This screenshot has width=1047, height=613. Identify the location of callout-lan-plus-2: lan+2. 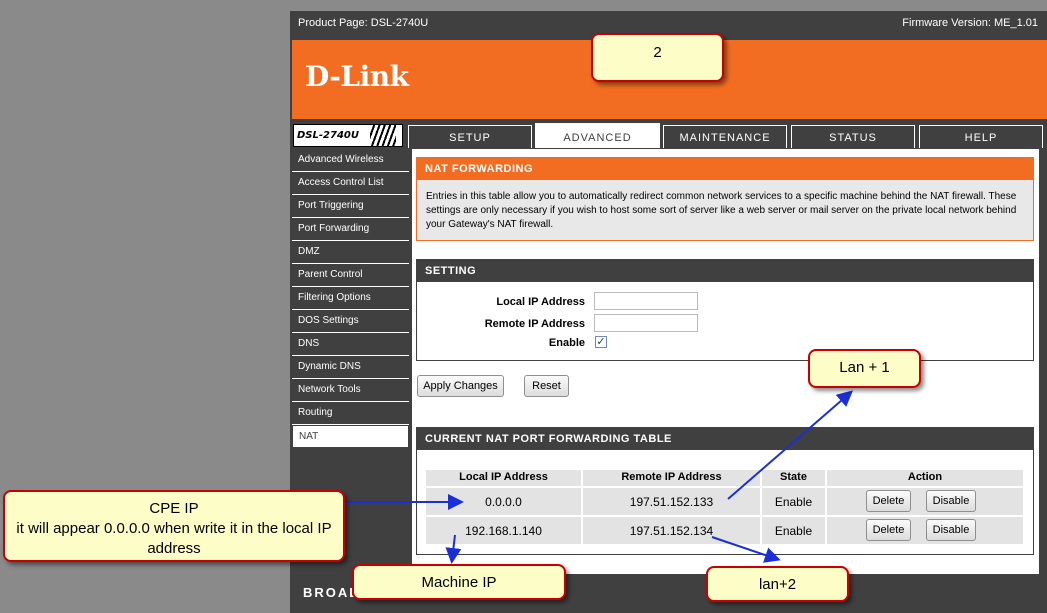
(777, 584).